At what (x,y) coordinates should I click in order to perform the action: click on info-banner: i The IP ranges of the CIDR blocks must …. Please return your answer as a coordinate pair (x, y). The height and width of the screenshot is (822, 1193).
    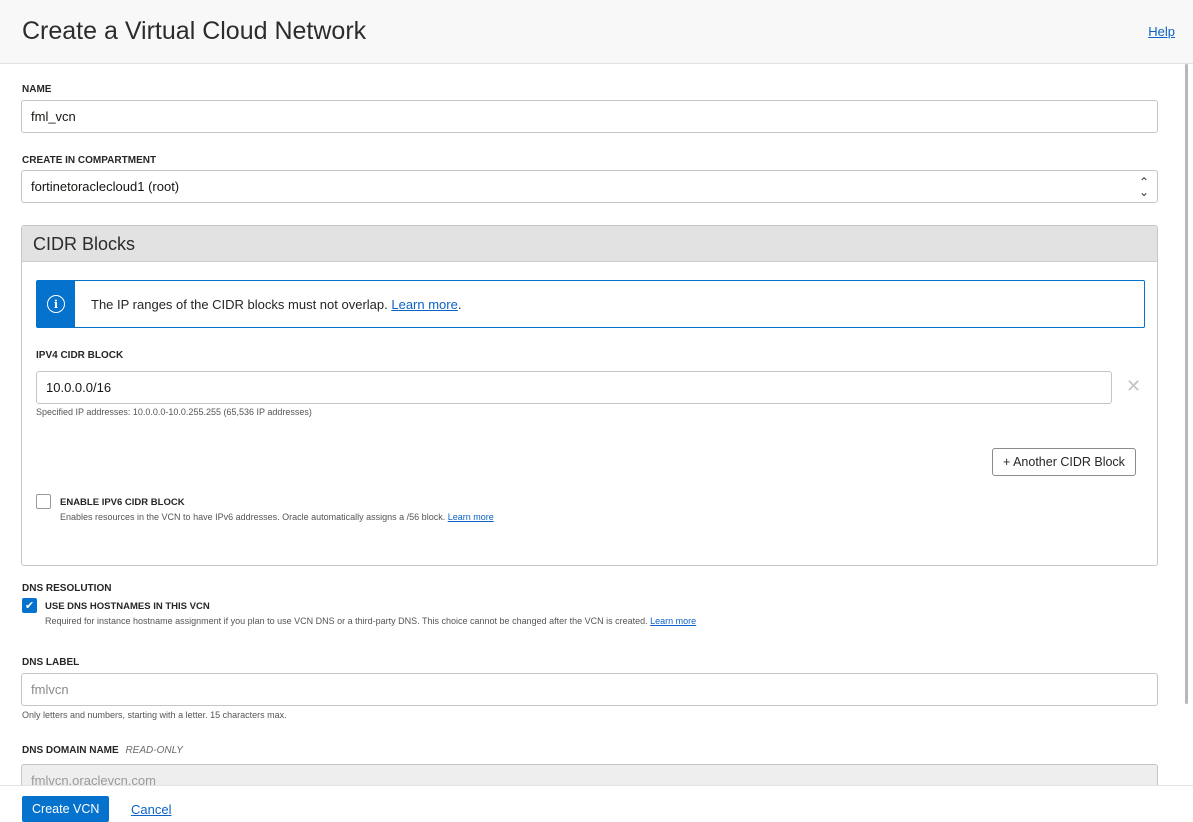
    Looking at the image, I should click on (590, 304).